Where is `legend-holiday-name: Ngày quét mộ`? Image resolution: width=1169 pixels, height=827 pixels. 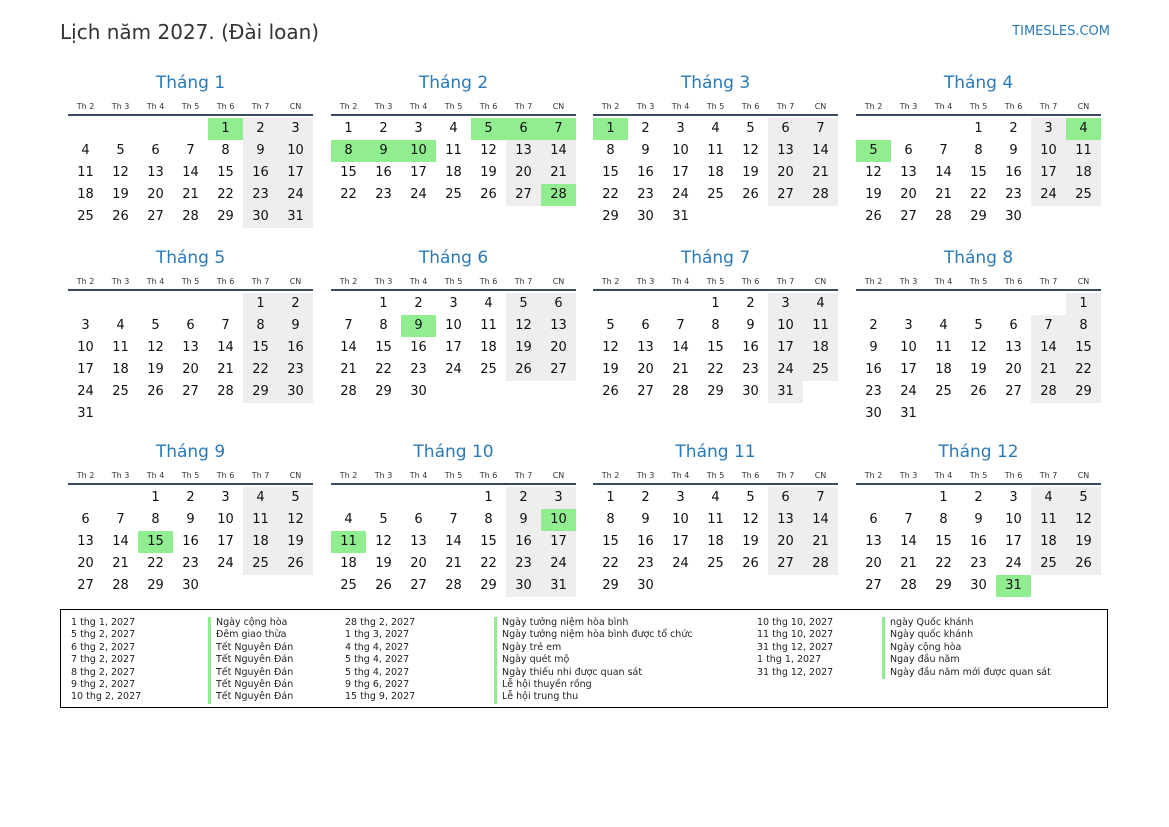
legend-holiday-name: Ngày quét mộ is located at coordinates (593, 660).